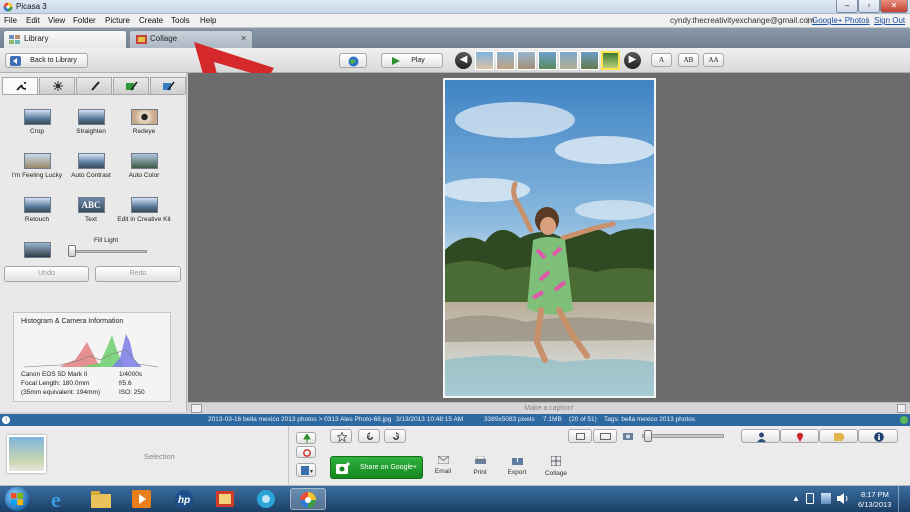  Describe the element at coordinates (353, 60) in the screenshot. I see `globe-button` at that location.